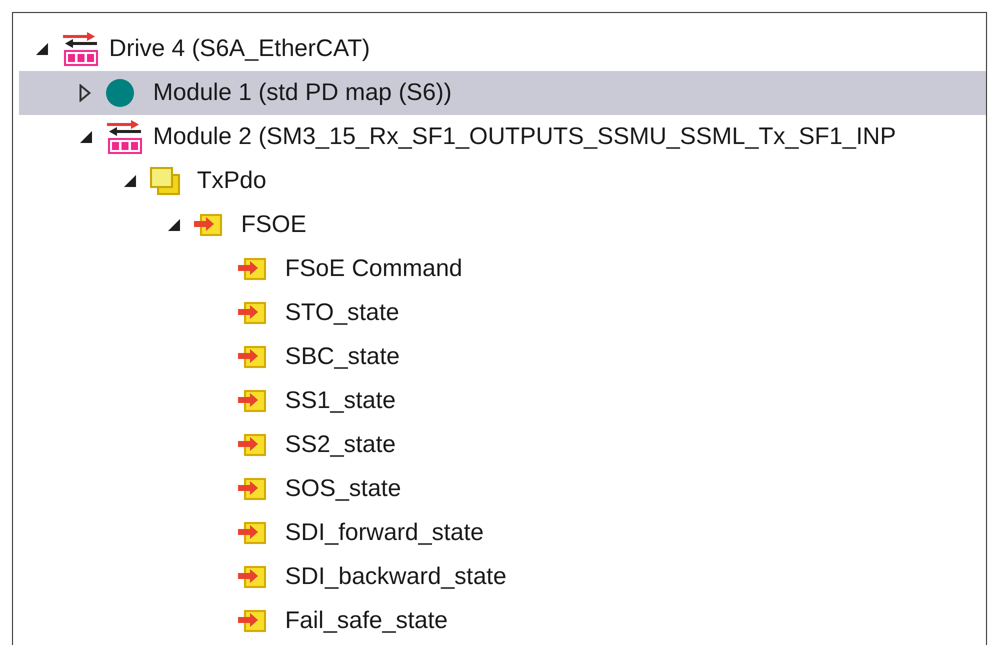  Describe the element at coordinates (502, 401) in the screenshot. I see `tree-row: SS1_state` at that location.